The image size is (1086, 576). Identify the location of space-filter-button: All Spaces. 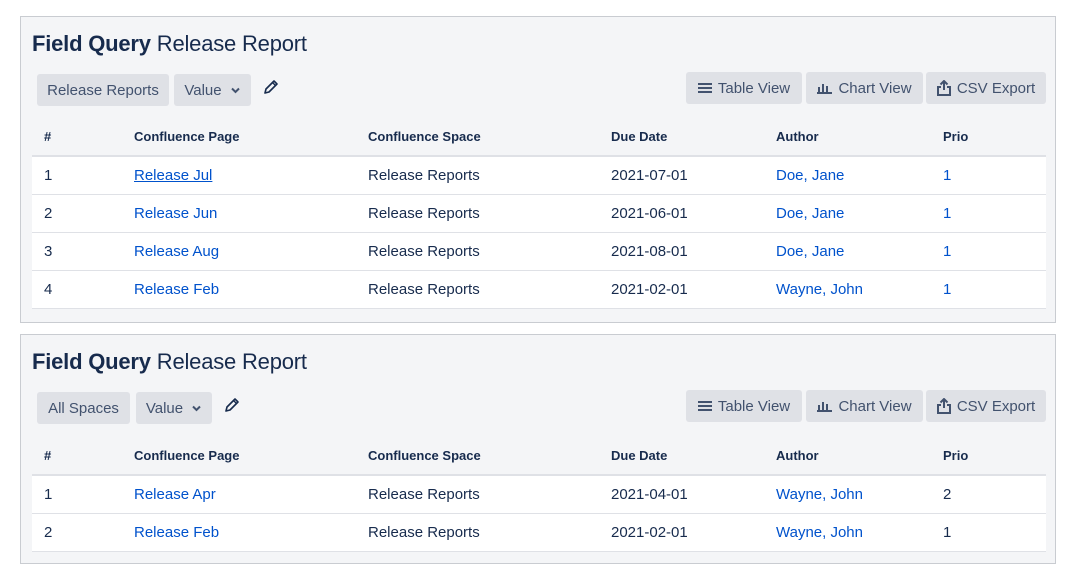
(83, 408).